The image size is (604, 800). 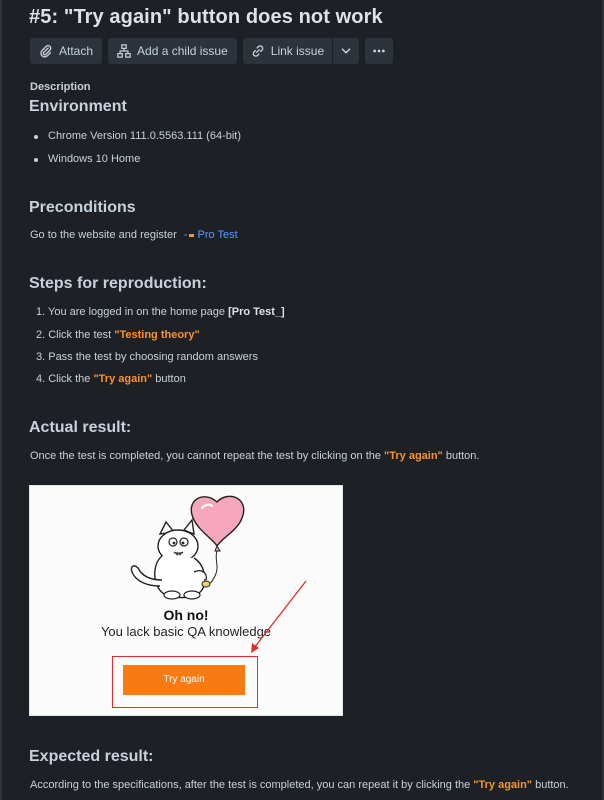 What do you see at coordinates (186, 615) in the screenshot?
I see `error-title: Oh no!` at bounding box center [186, 615].